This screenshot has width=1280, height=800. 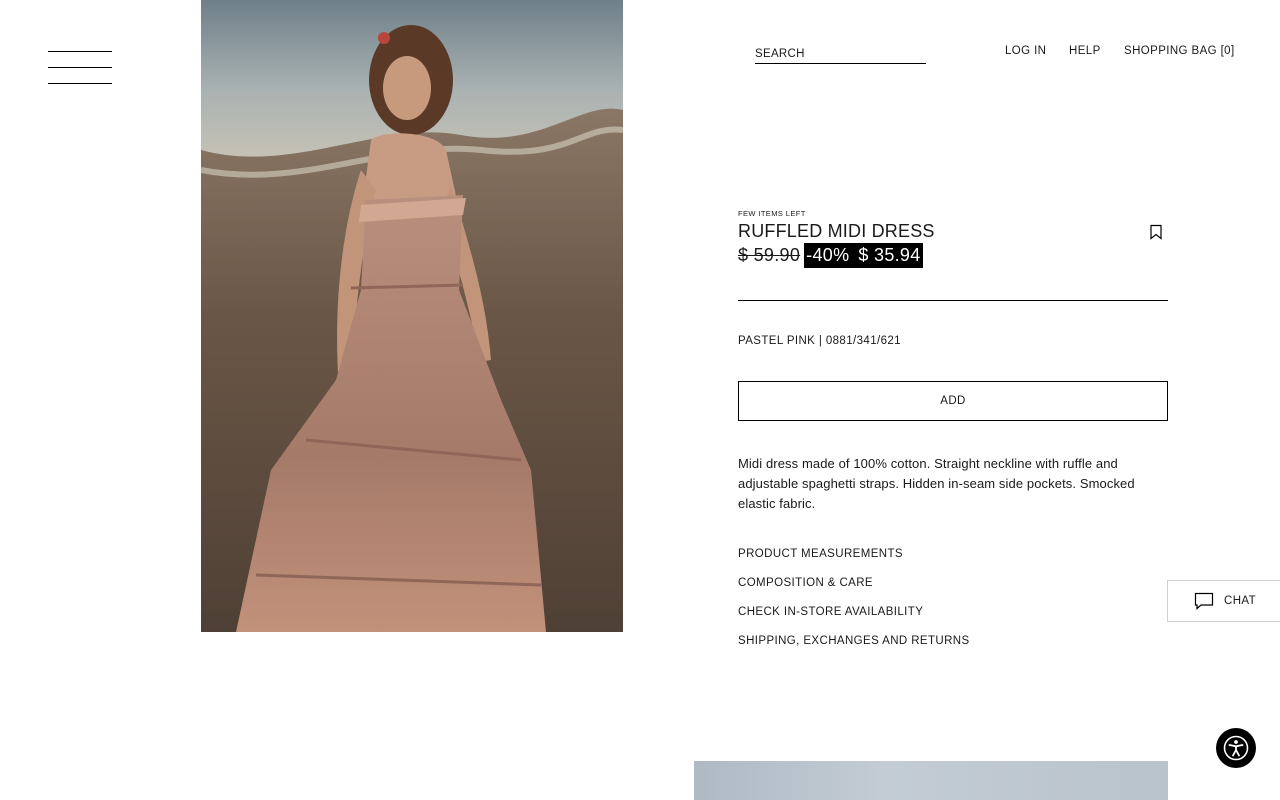 I want to click on price-row: $ 59.90 -40% $ 35.94, so click(x=830, y=255).